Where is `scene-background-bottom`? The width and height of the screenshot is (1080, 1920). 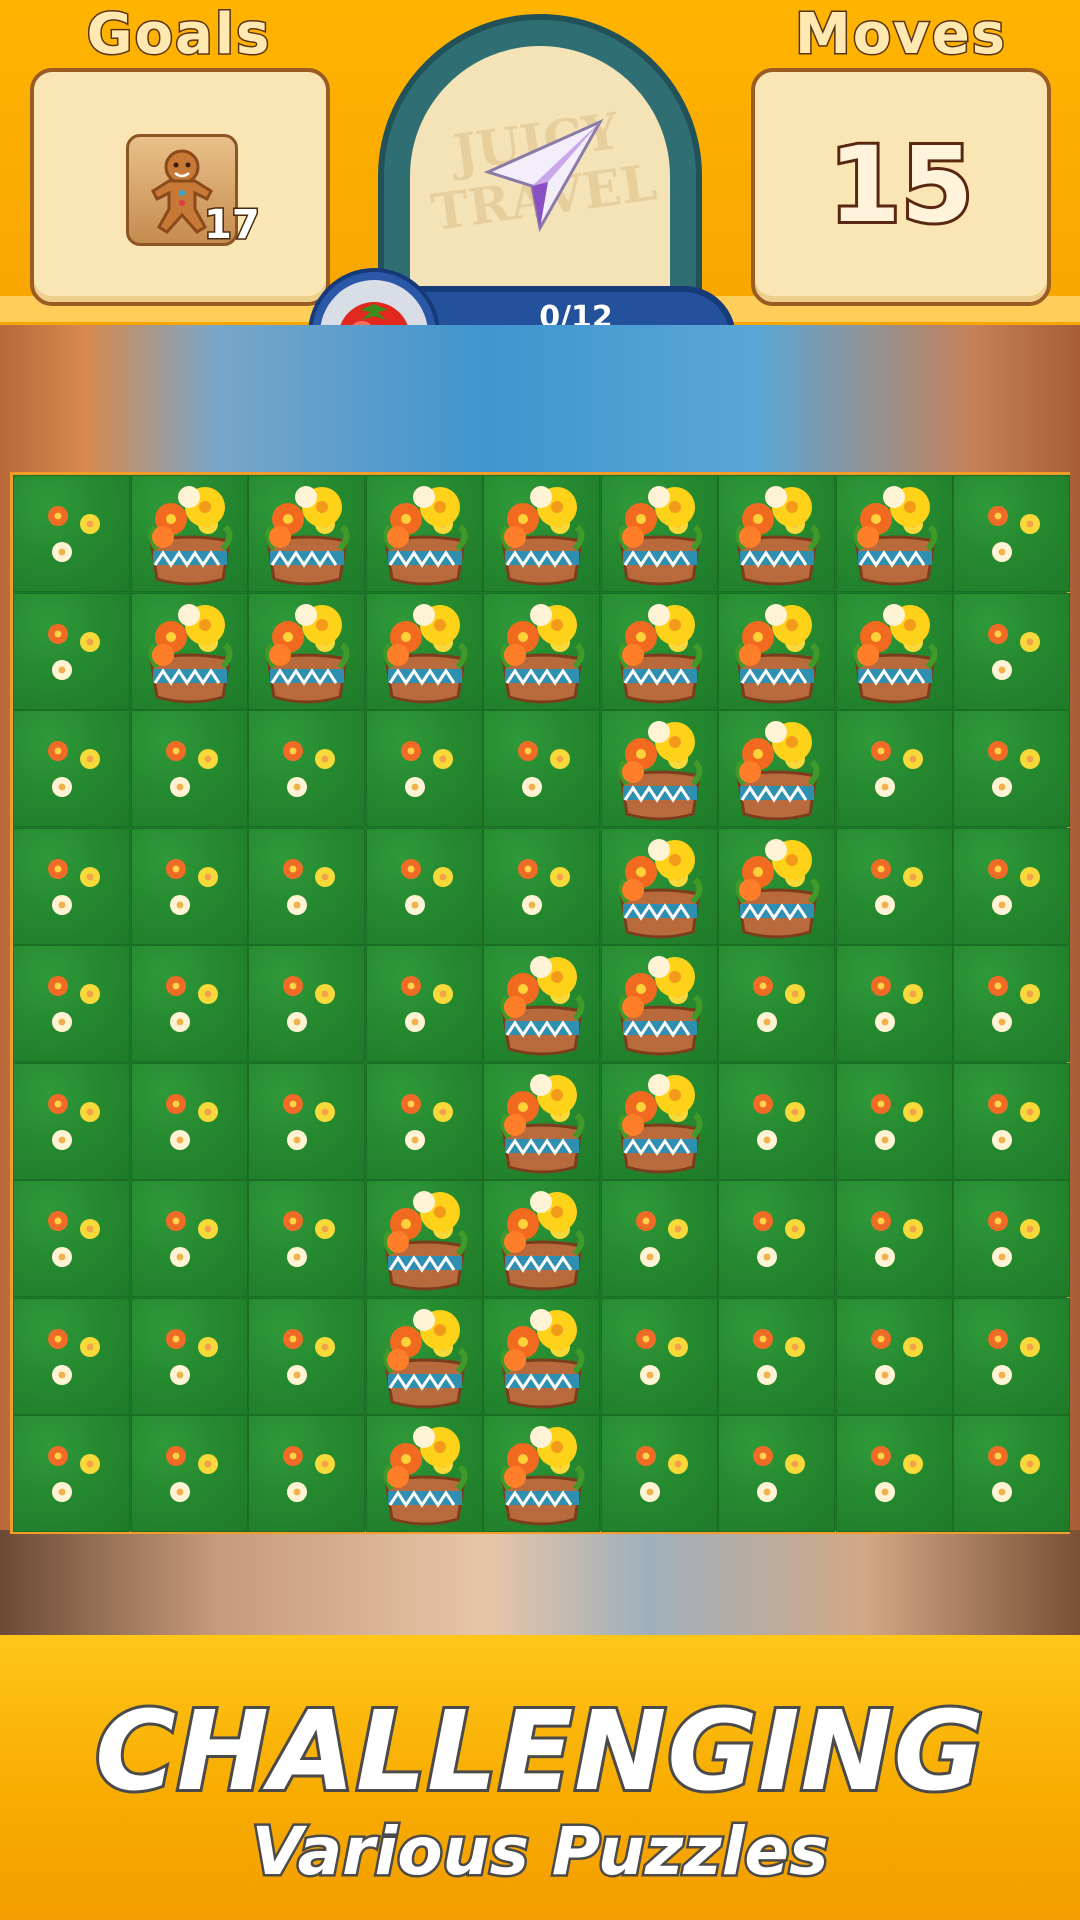 scene-background-bottom is located at coordinates (540, 1582).